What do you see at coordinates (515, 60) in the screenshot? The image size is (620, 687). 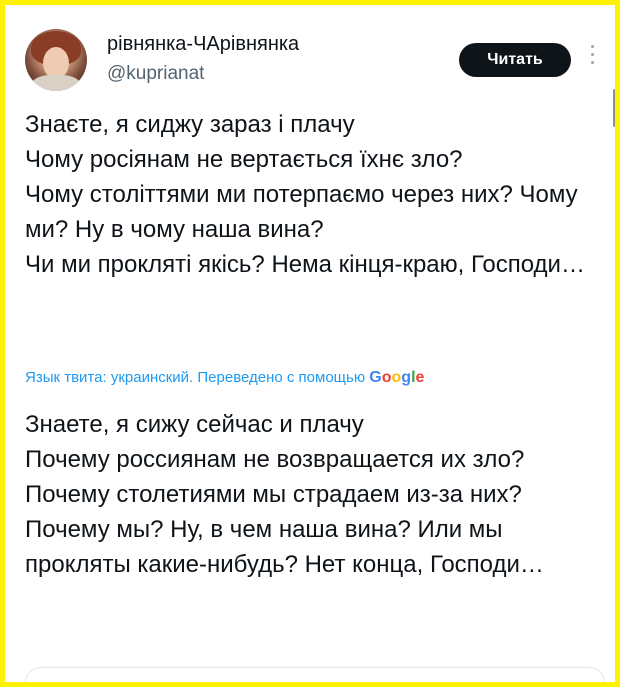 I see `follow-button: Читать` at bounding box center [515, 60].